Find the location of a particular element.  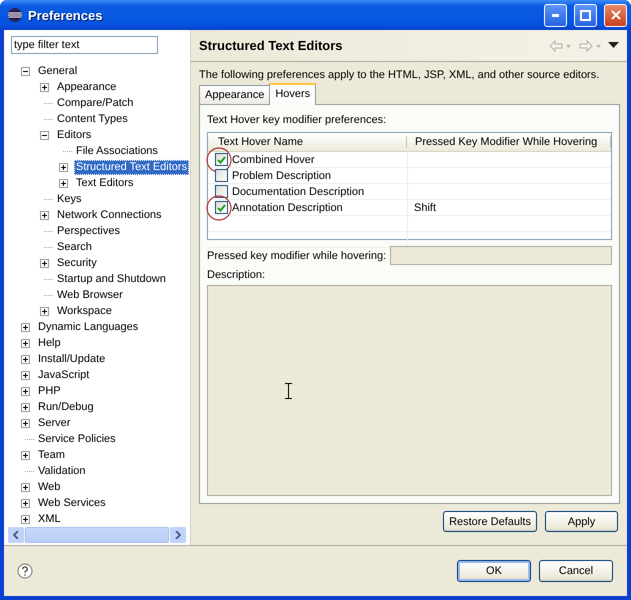

tree-item: PHP is located at coordinates (49, 391).